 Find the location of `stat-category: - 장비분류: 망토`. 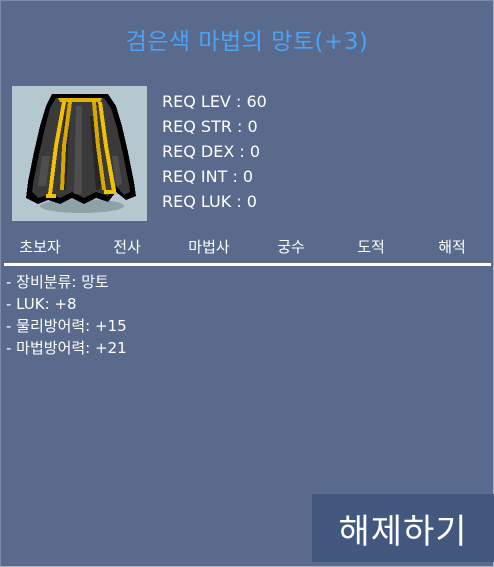

stat-category: - 장비분류: 망토 is located at coordinates (57, 282).